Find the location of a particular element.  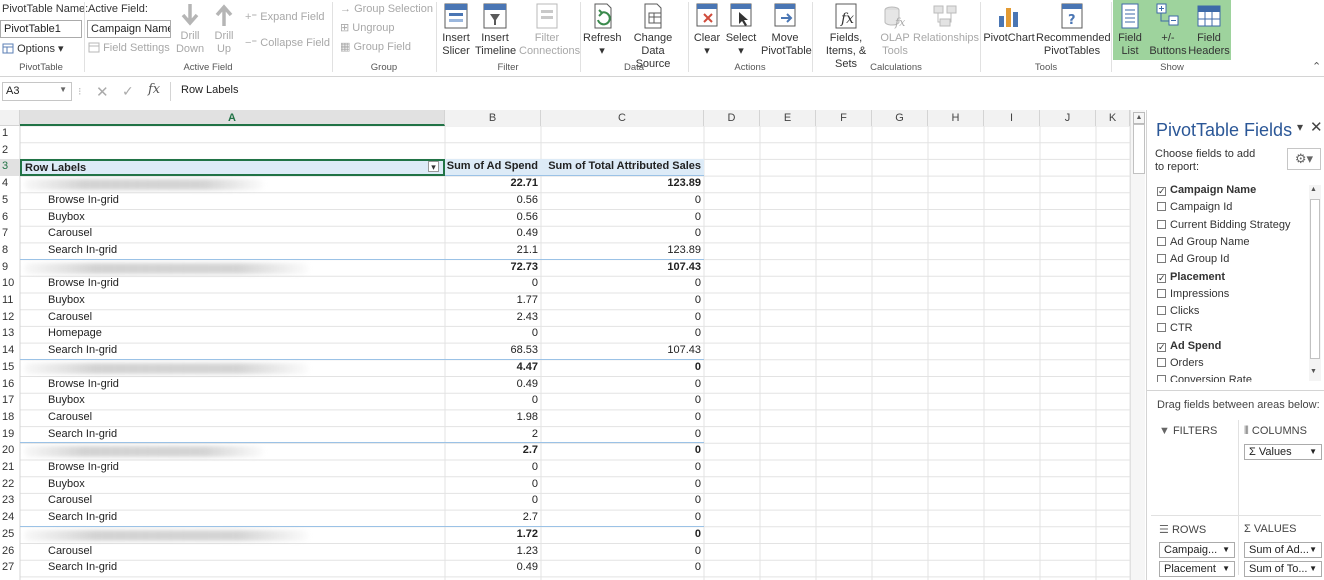

field-item: ✓ Ad Spend is located at coordinates (1189, 346).